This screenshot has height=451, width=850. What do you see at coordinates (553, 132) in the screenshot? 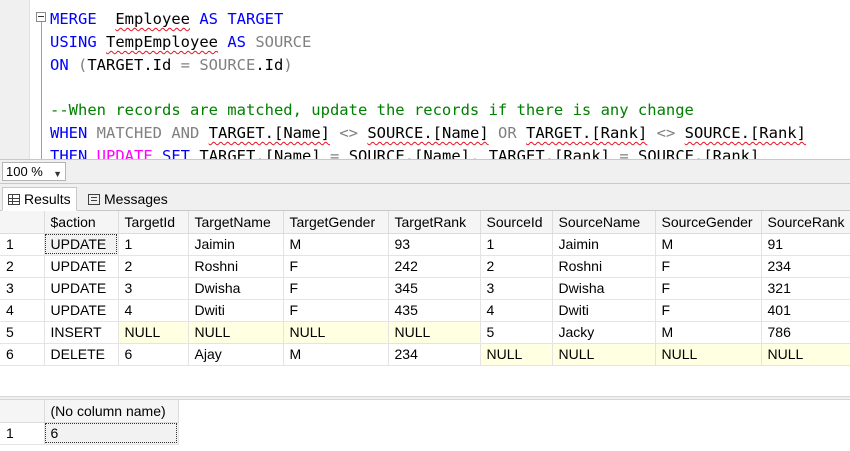
I see `code-token: TARGET` at bounding box center [553, 132].